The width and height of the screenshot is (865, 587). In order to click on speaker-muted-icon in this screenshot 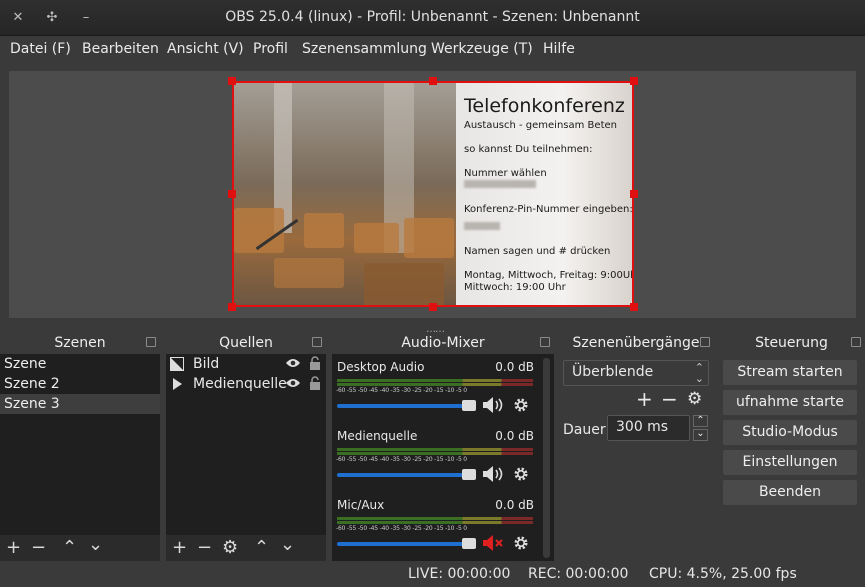, I will do `click(493, 543)`.